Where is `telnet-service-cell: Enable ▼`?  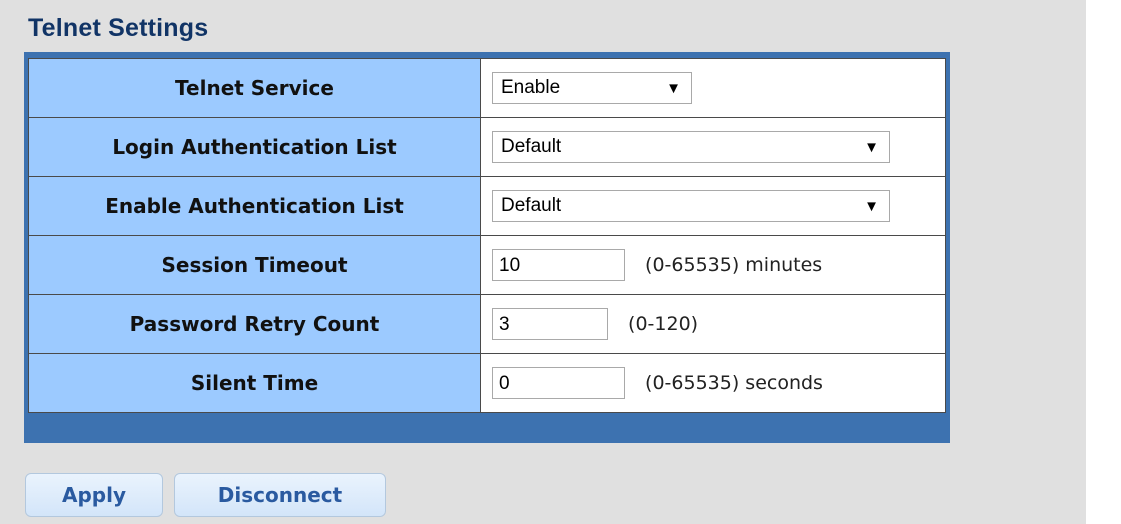
telnet-service-cell: Enable ▼ is located at coordinates (713, 88).